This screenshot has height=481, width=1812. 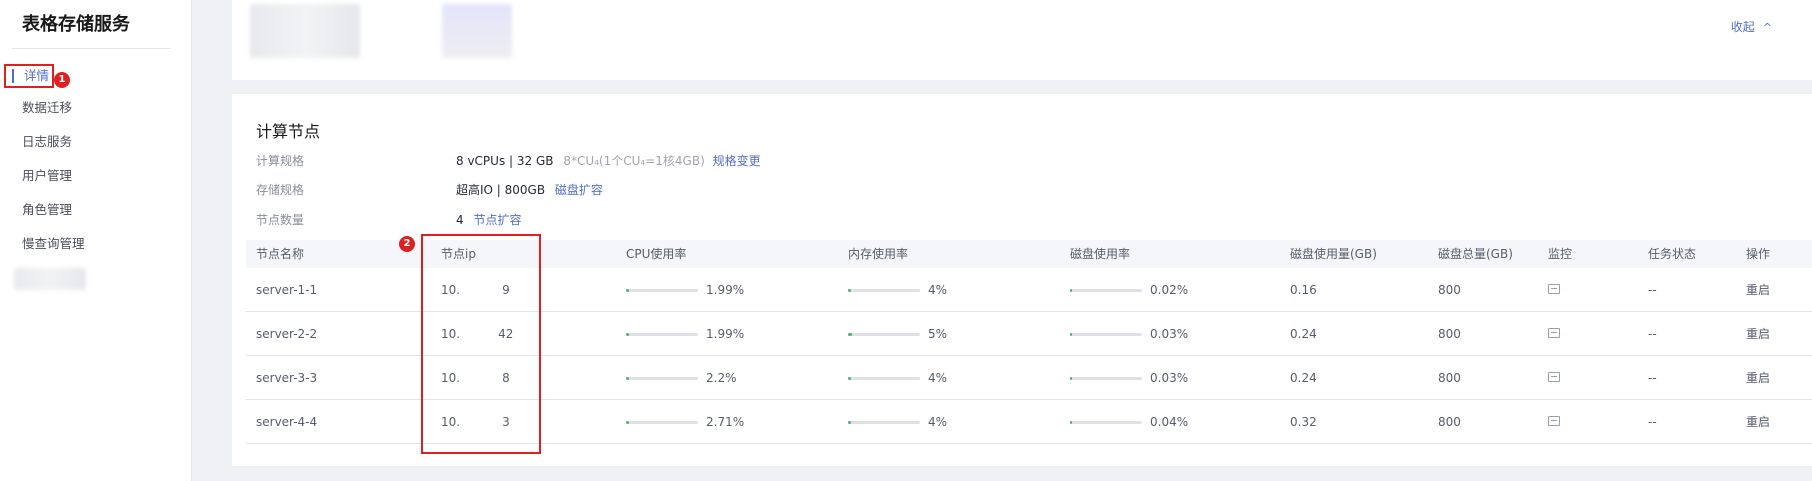 What do you see at coordinates (938, 334) in the screenshot?
I see `memory-usage-value: 5%` at bounding box center [938, 334].